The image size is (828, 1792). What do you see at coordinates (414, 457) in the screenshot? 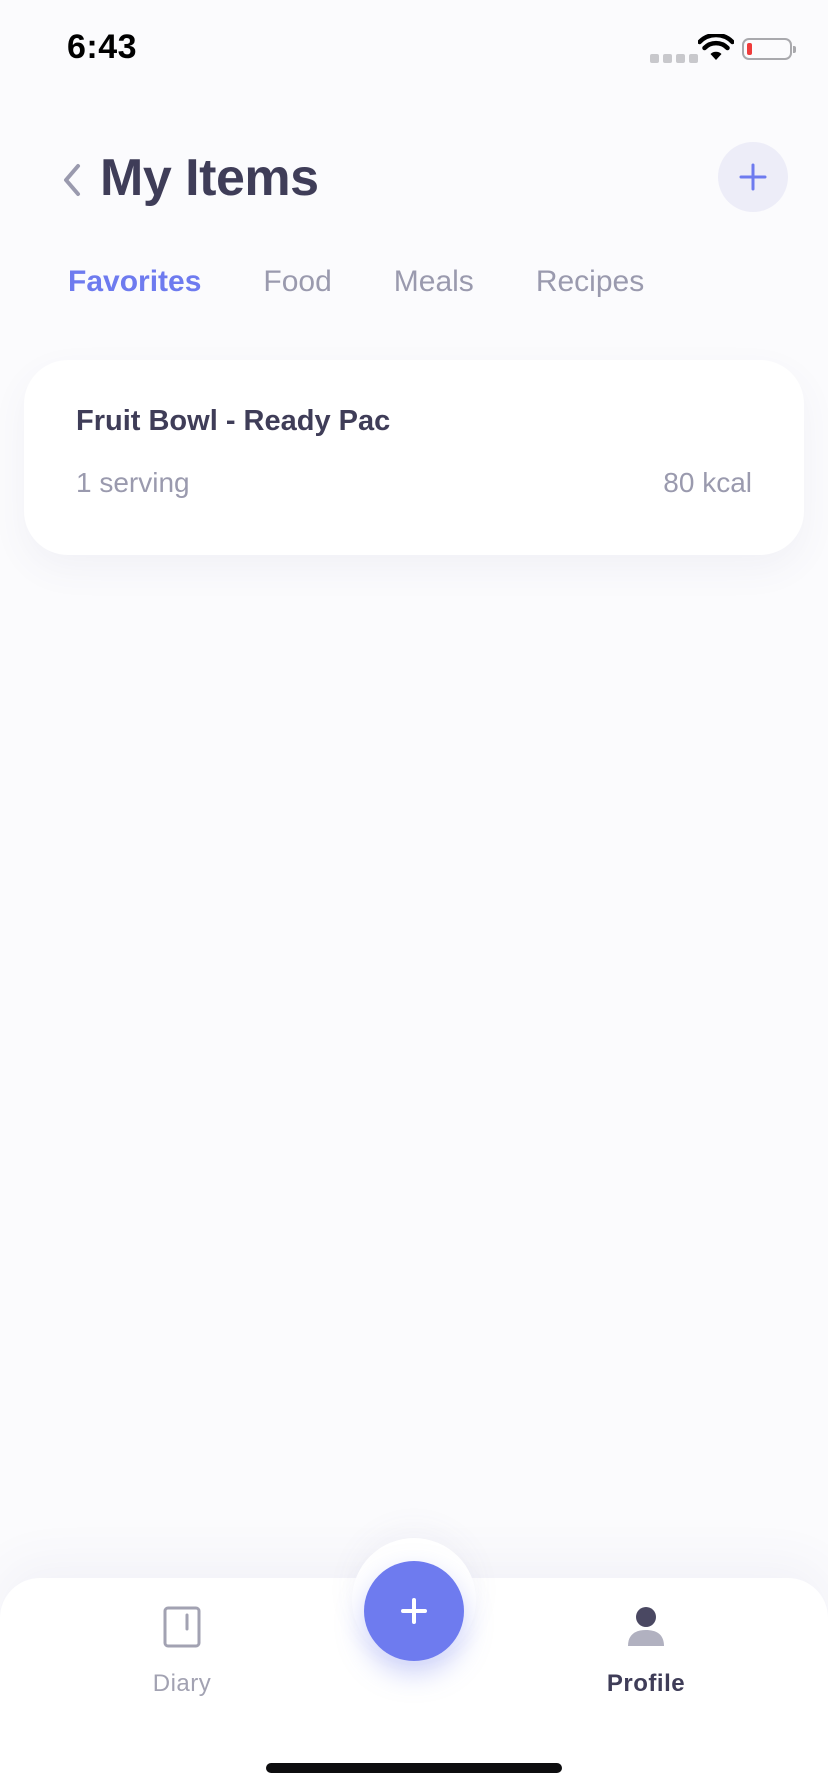
I see `food-item-card: Fruit Bowl - Ready Pac 1 serving 80 kcal` at bounding box center [414, 457].